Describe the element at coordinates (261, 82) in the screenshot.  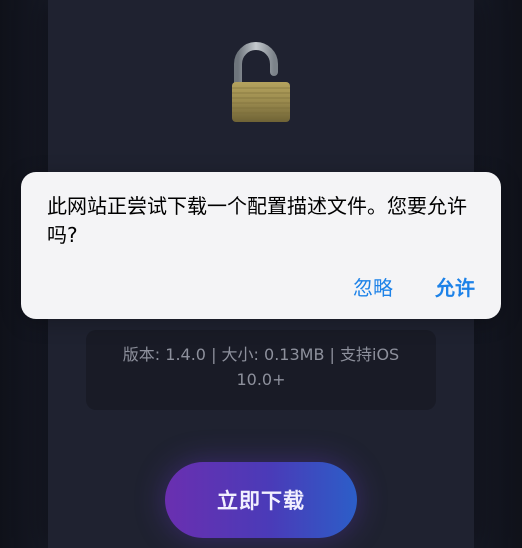
I see `open-padlock-icon` at that location.